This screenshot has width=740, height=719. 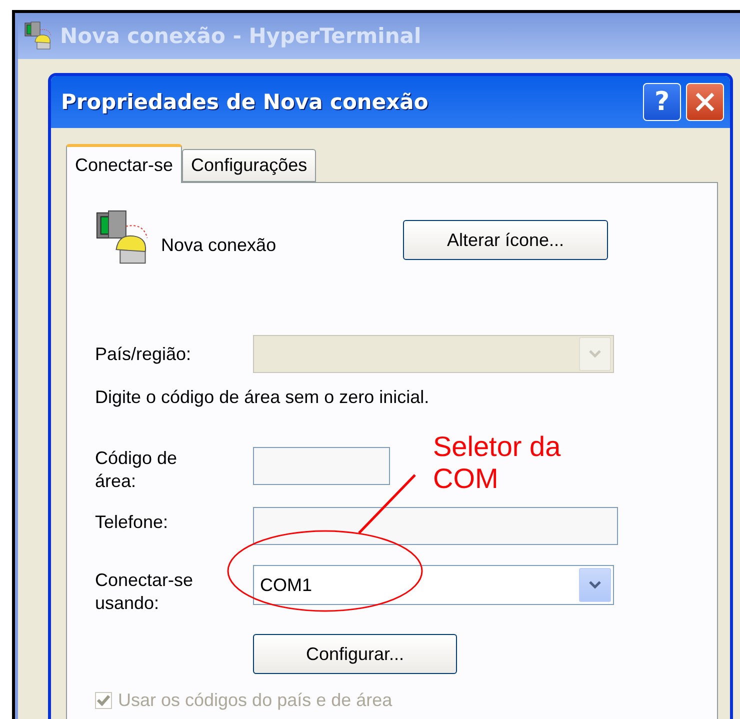 What do you see at coordinates (241, 36) in the screenshot?
I see `window-title: Nova conexão - HyperTerminal` at bounding box center [241, 36].